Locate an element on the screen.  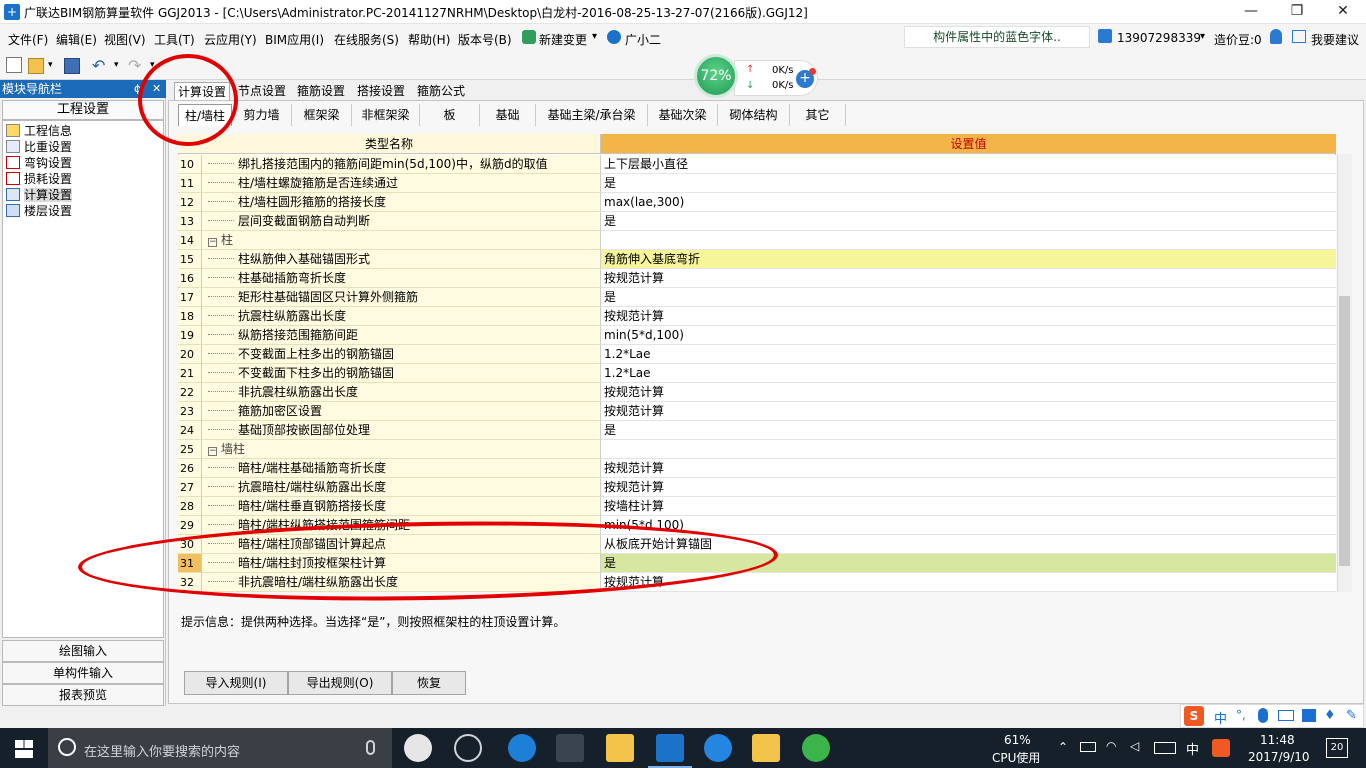
property-hint-box: 构件属性中的蓝色字体.. is located at coordinates (997, 37).